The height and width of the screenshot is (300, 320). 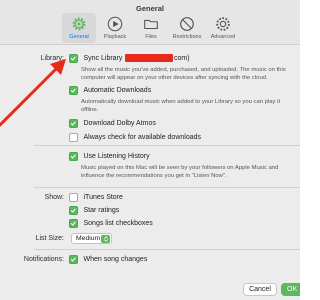 What do you see at coordinates (151, 37) in the screenshot?
I see `tab-label: Files` at bounding box center [151, 37].